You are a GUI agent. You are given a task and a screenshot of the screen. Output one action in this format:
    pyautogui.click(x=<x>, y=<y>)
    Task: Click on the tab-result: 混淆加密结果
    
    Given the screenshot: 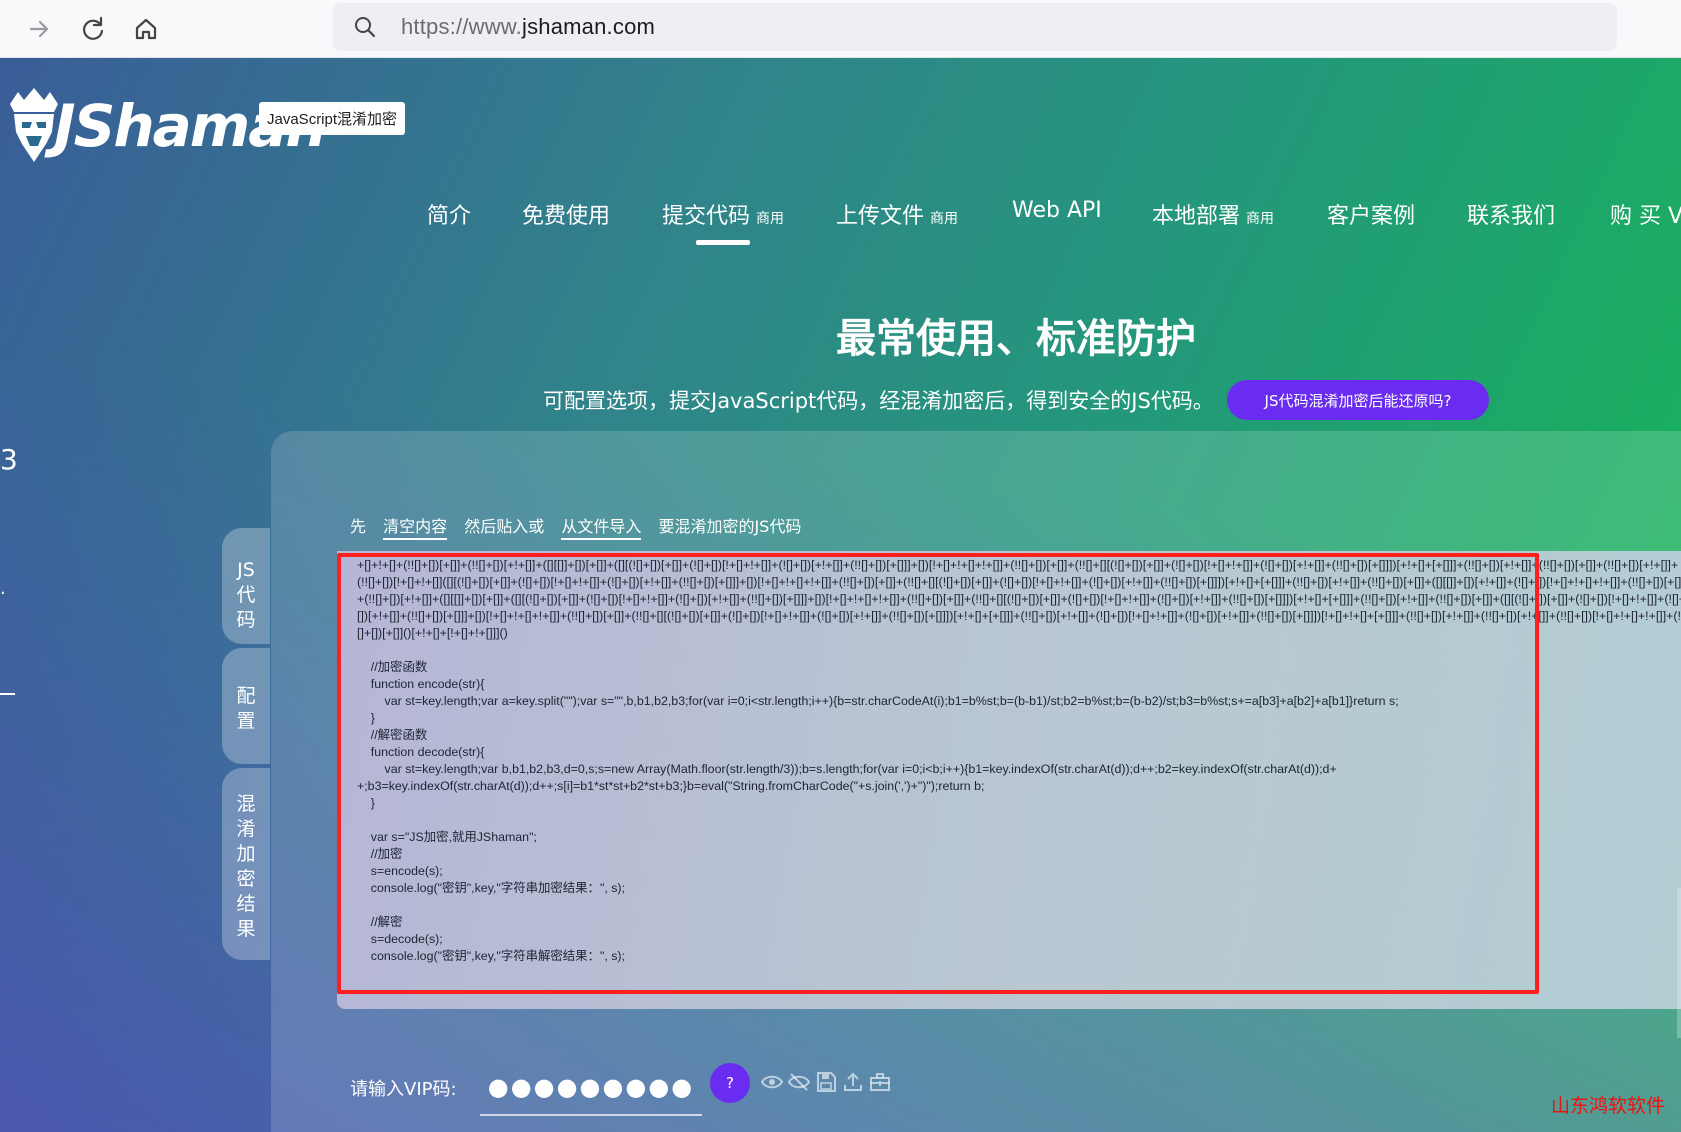 What is the action you would take?
    pyautogui.click(x=246, y=864)
    